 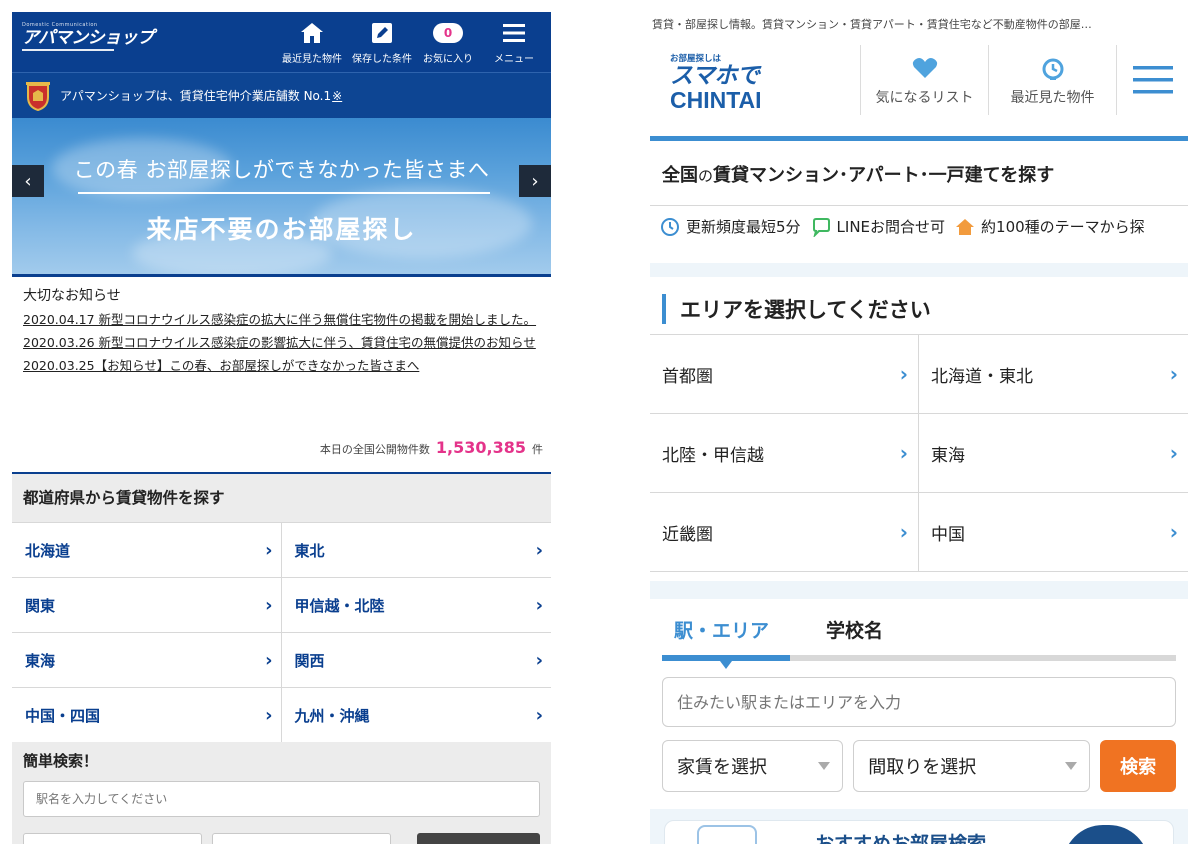 What do you see at coordinates (1050, 226) in the screenshot?
I see `feature-item: 約100種のテーマから探` at bounding box center [1050, 226].